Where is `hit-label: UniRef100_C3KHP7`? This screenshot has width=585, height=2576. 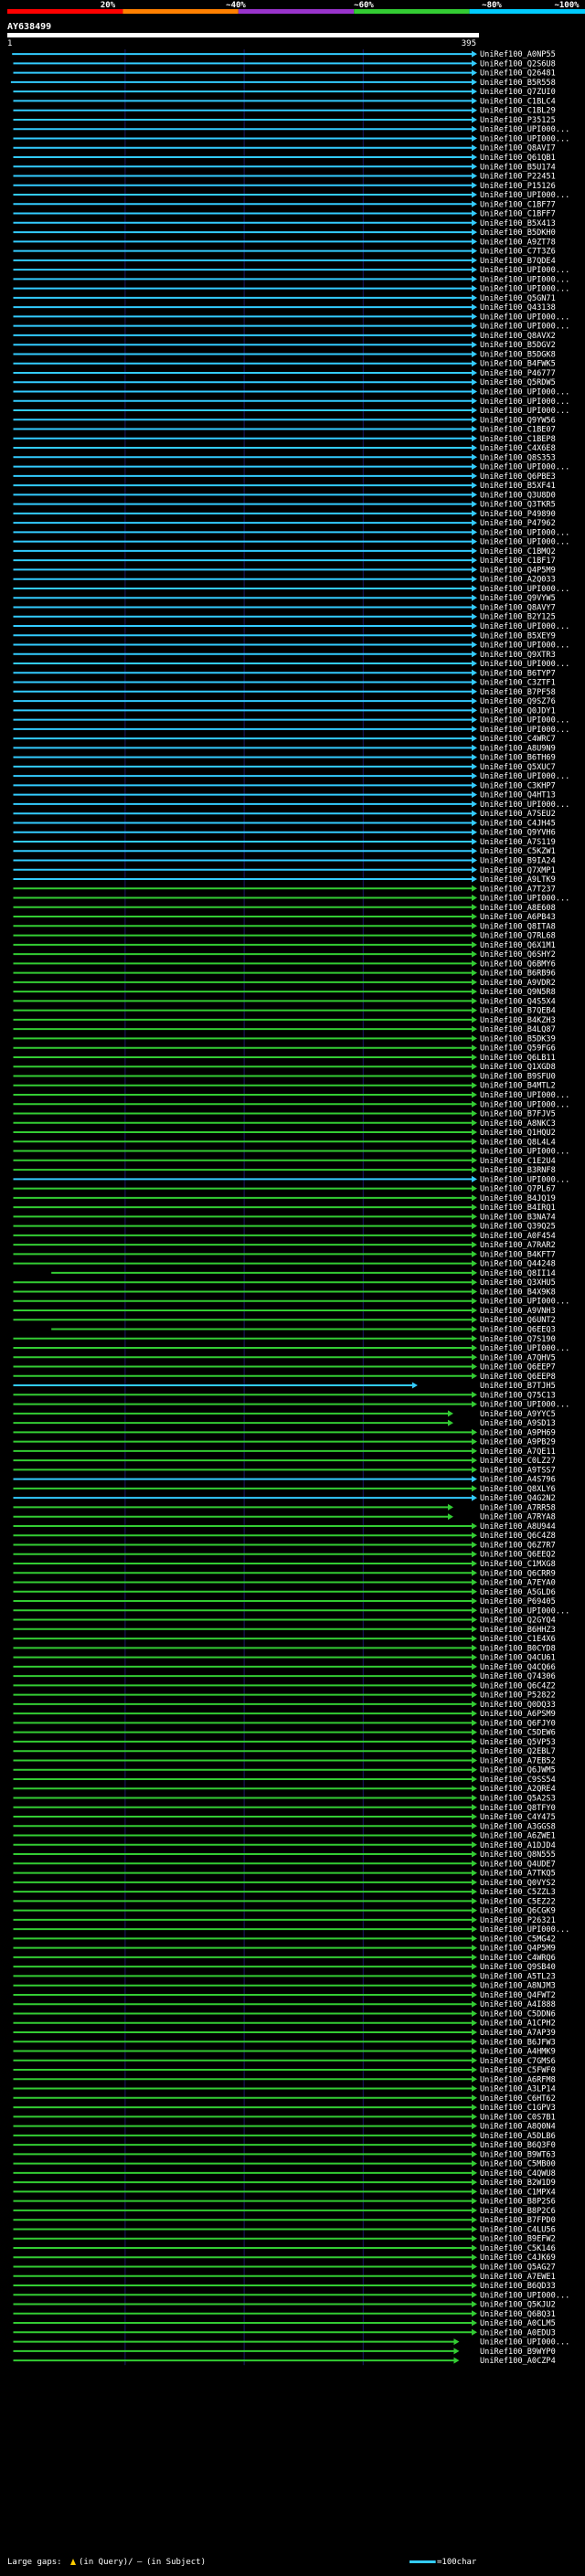 hit-label: UniRef100_C3KHP7 is located at coordinates (518, 785).